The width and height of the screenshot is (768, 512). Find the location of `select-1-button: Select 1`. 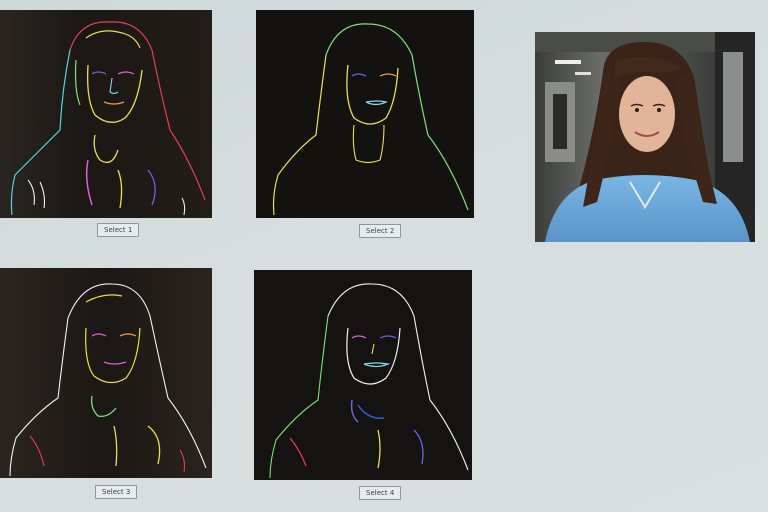

select-1-button: Select 1 is located at coordinates (118, 230).